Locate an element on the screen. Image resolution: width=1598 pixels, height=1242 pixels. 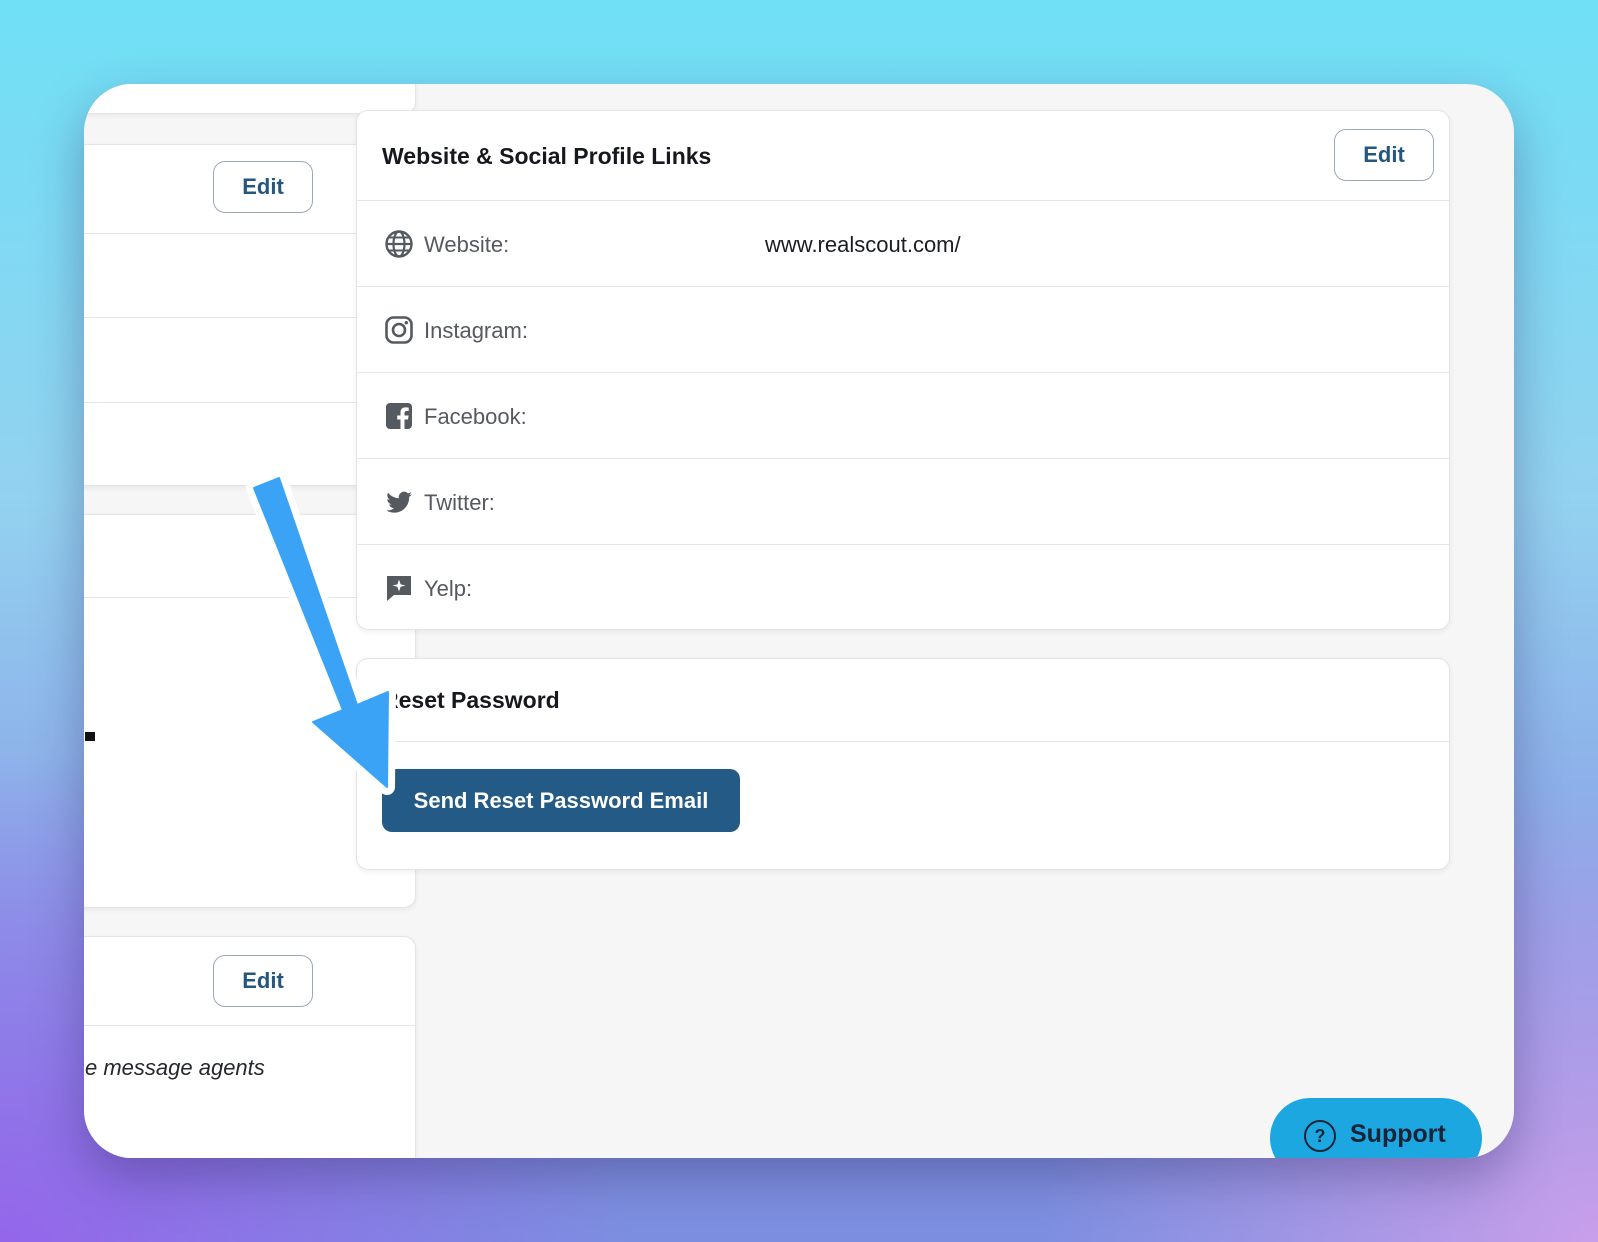
website-value: www.realscout.com/ is located at coordinates (863, 245).